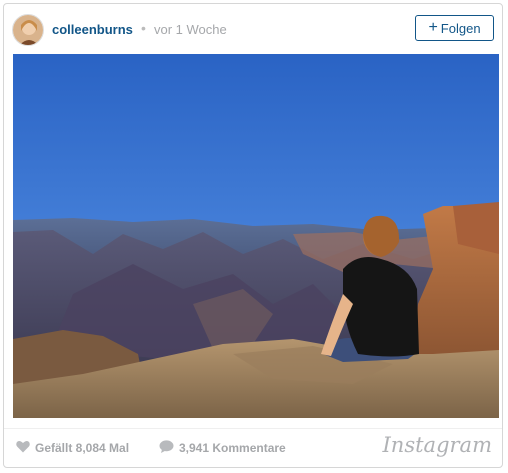 Image resolution: width=508 pixels, height=473 pixels. I want to click on plus-icon: +, so click(433, 27).